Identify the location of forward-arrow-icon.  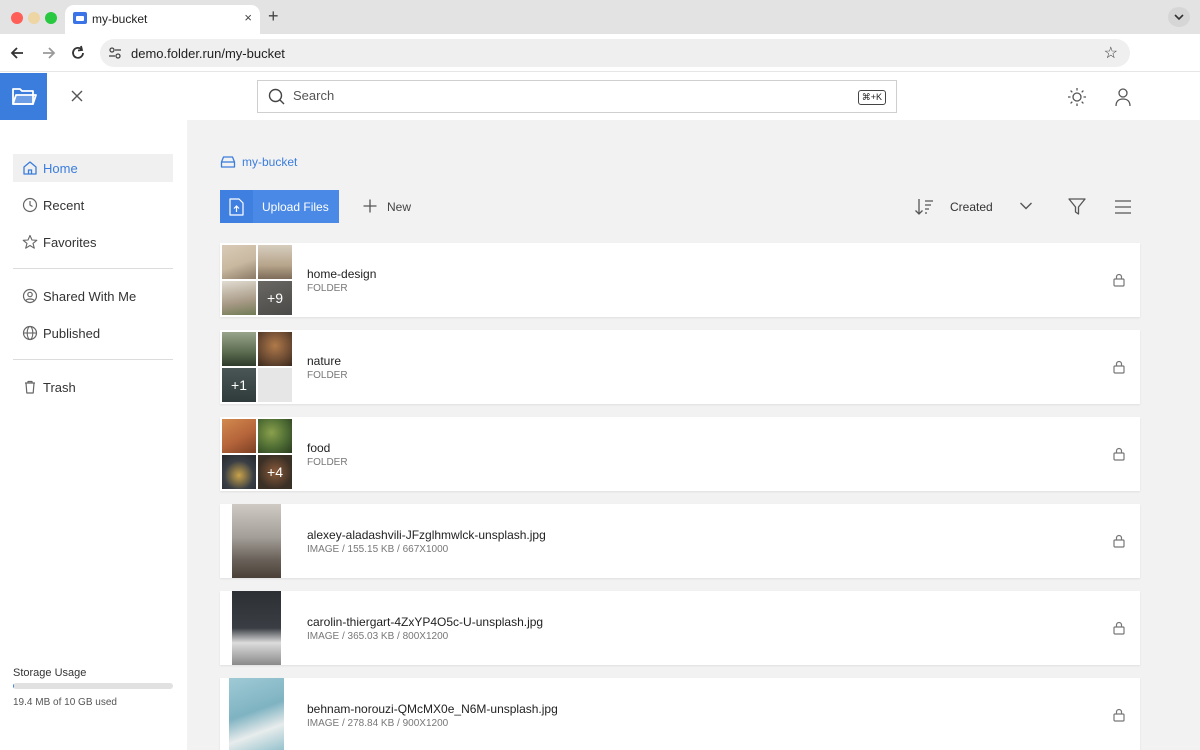
(48, 53).